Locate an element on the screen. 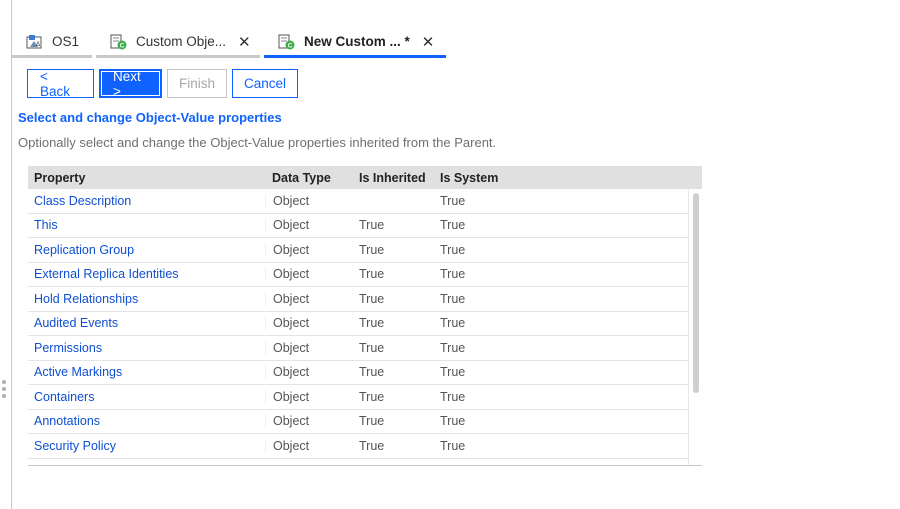 The image size is (900, 509). property-name-link: Audited Events is located at coordinates (146, 323).